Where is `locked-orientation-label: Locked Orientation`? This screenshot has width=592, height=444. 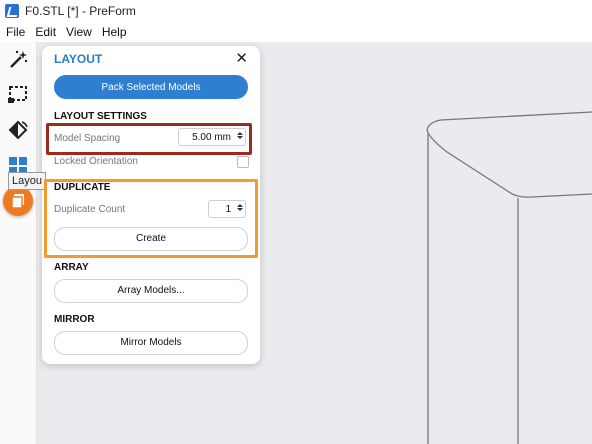
locked-orientation-label: Locked Orientation is located at coordinates (96, 161).